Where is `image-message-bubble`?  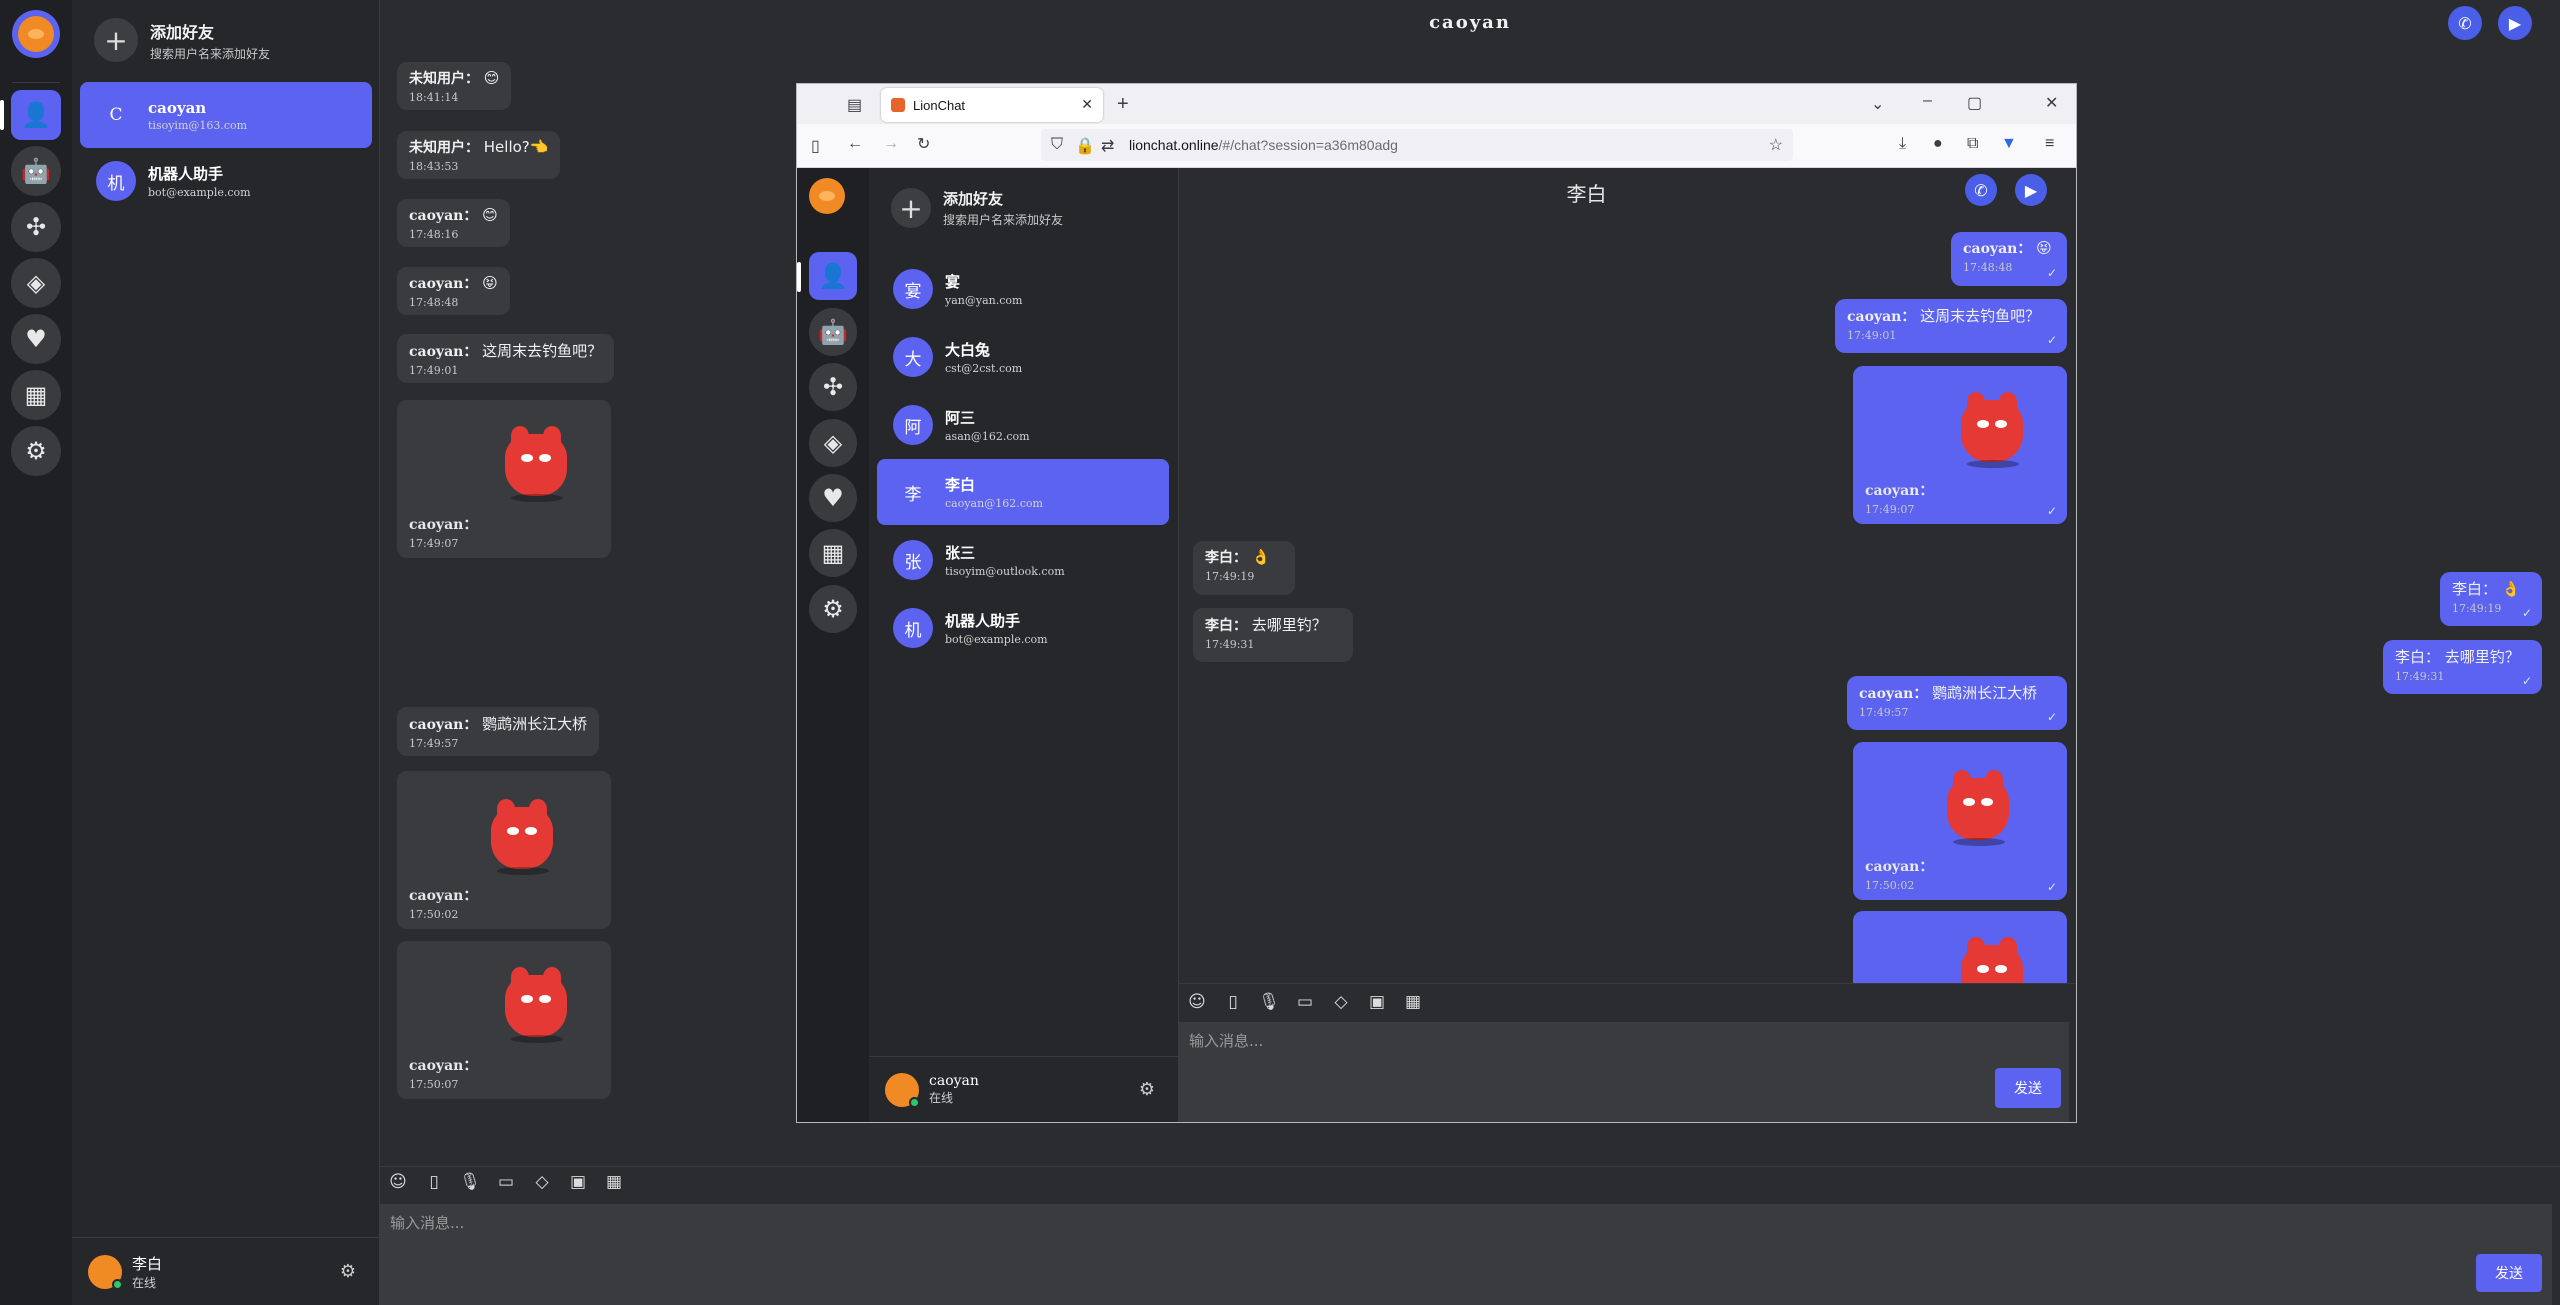
image-message-bubble is located at coordinates (1960, 947).